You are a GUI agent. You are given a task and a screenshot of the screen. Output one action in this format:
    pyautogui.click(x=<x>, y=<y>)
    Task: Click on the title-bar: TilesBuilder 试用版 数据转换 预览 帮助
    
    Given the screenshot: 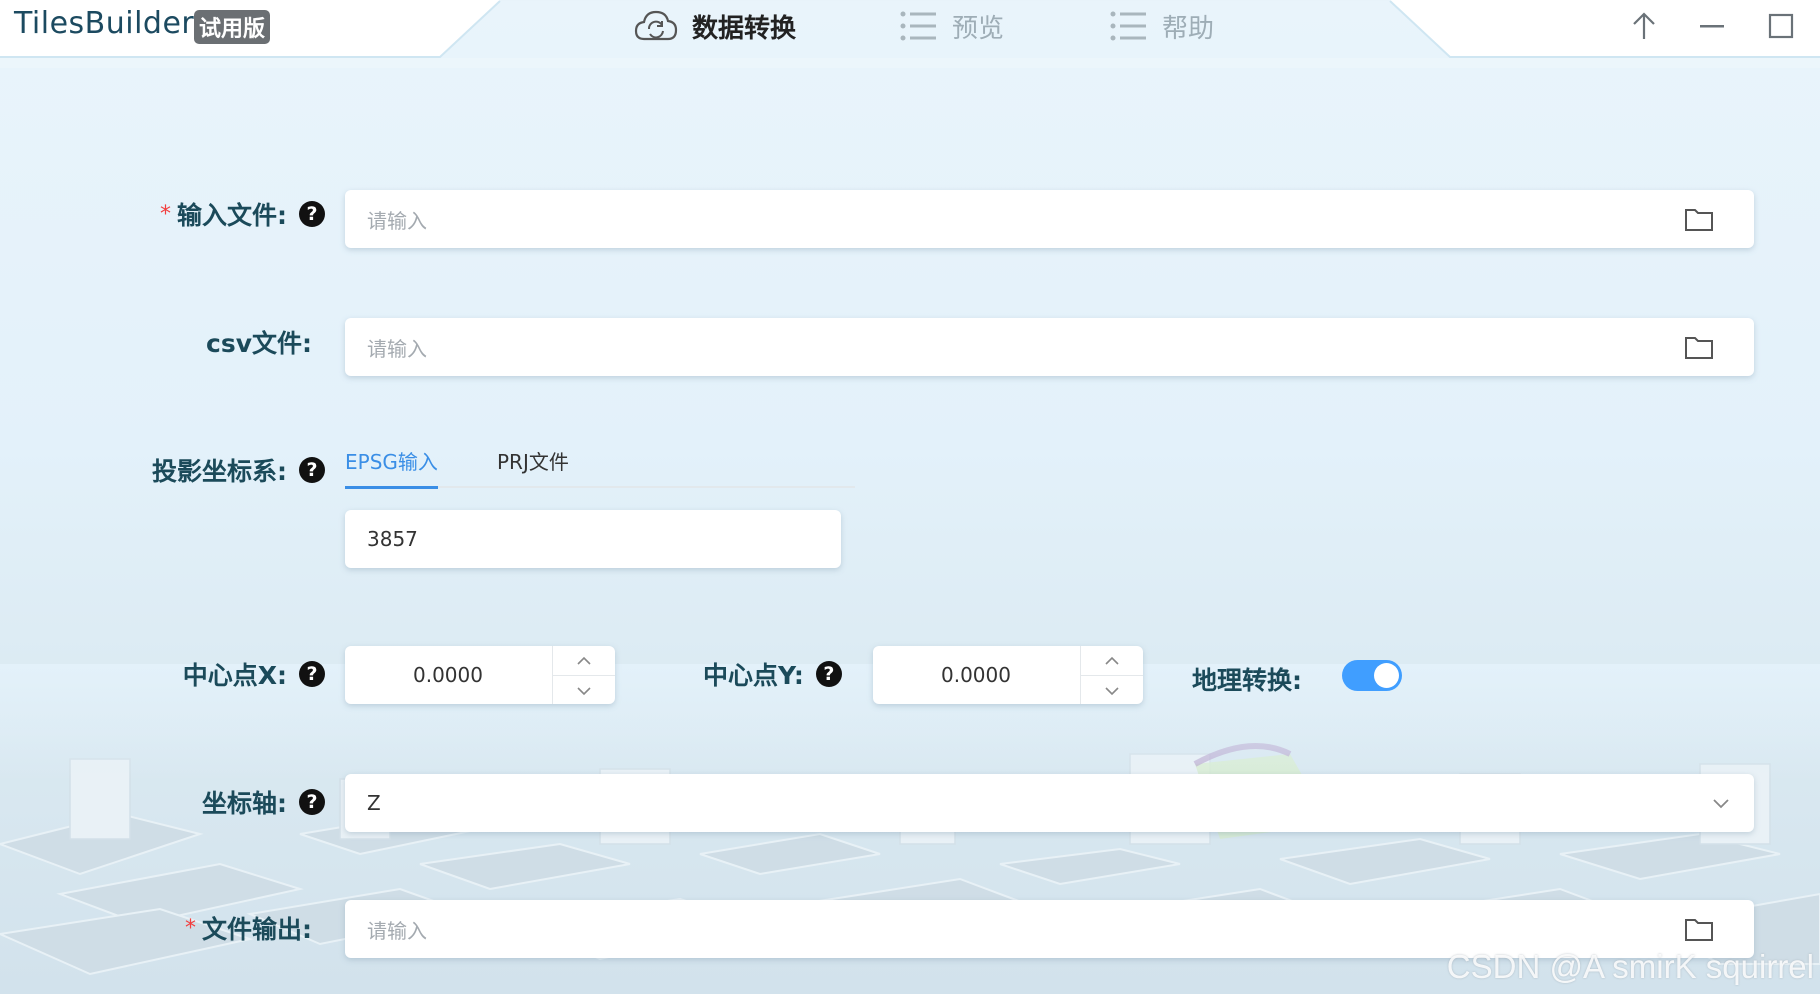 What is the action you would take?
    pyautogui.click(x=910, y=34)
    